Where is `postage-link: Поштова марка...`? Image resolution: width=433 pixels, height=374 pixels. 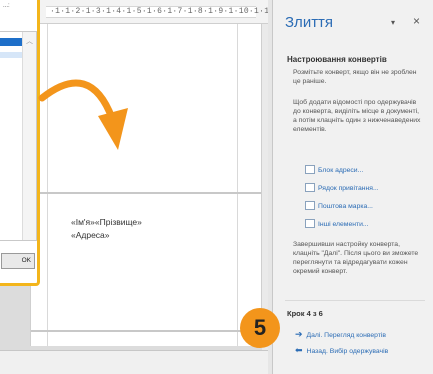 postage-link: Поштова марка... is located at coordinates (339, 205).